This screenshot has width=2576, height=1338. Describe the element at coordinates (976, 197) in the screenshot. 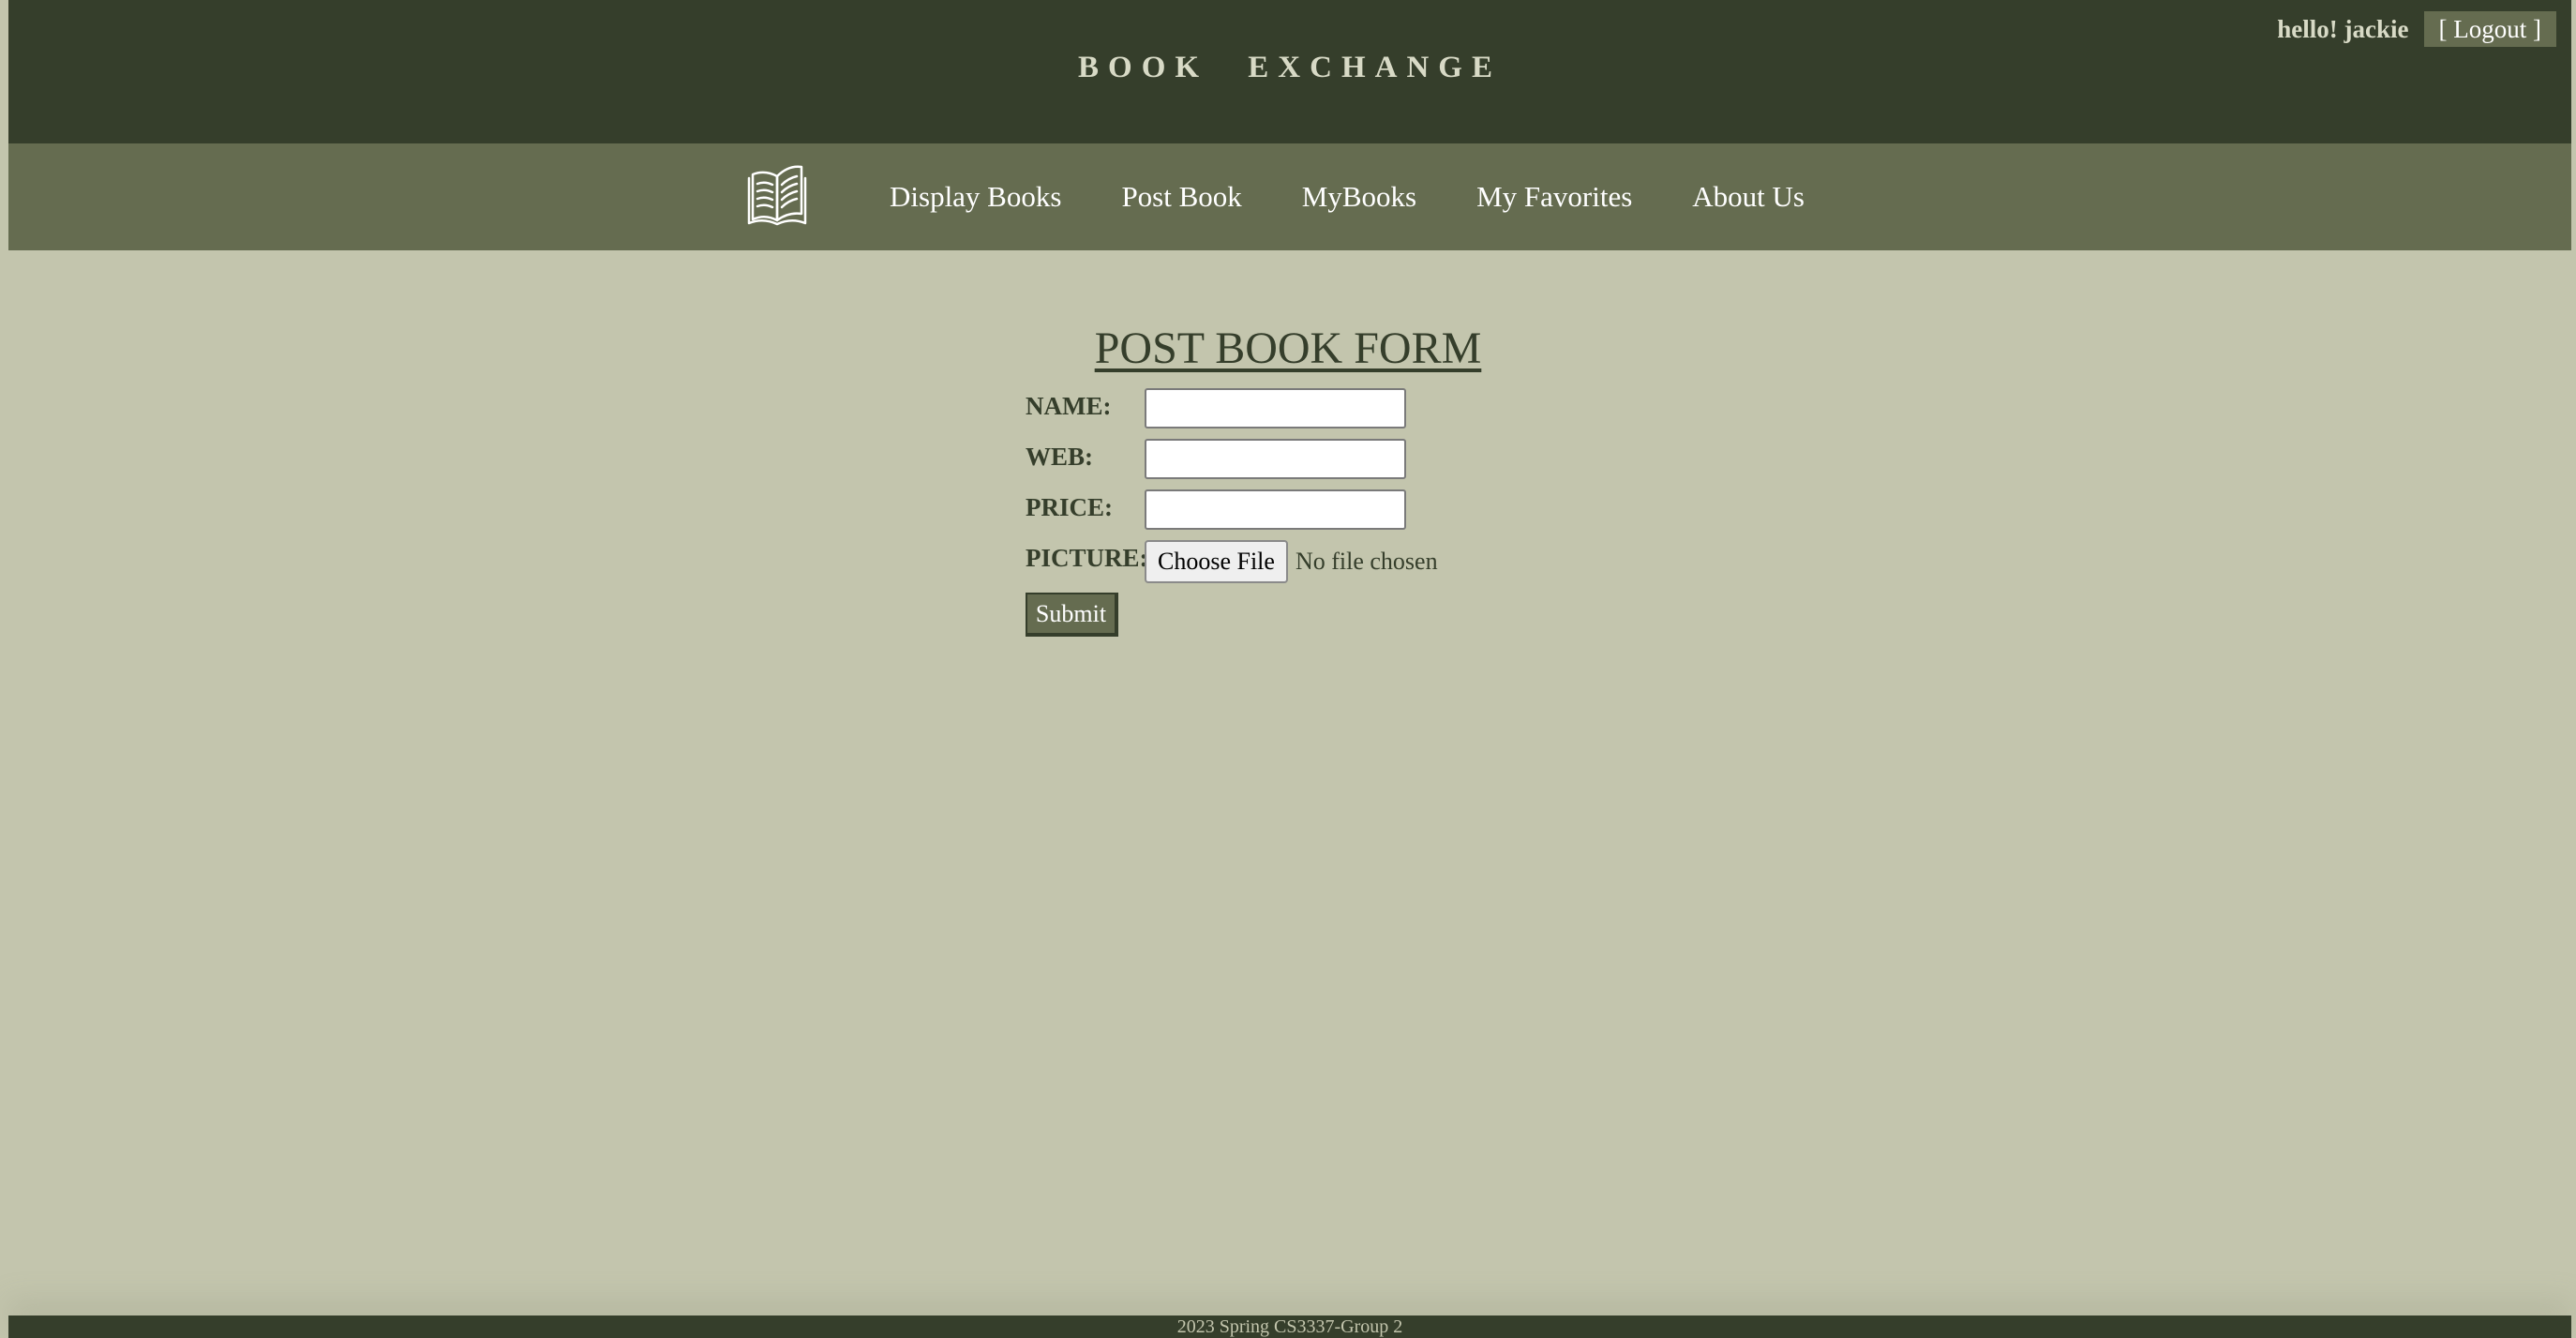

I see `nav-display-books: Display Books` at that location.